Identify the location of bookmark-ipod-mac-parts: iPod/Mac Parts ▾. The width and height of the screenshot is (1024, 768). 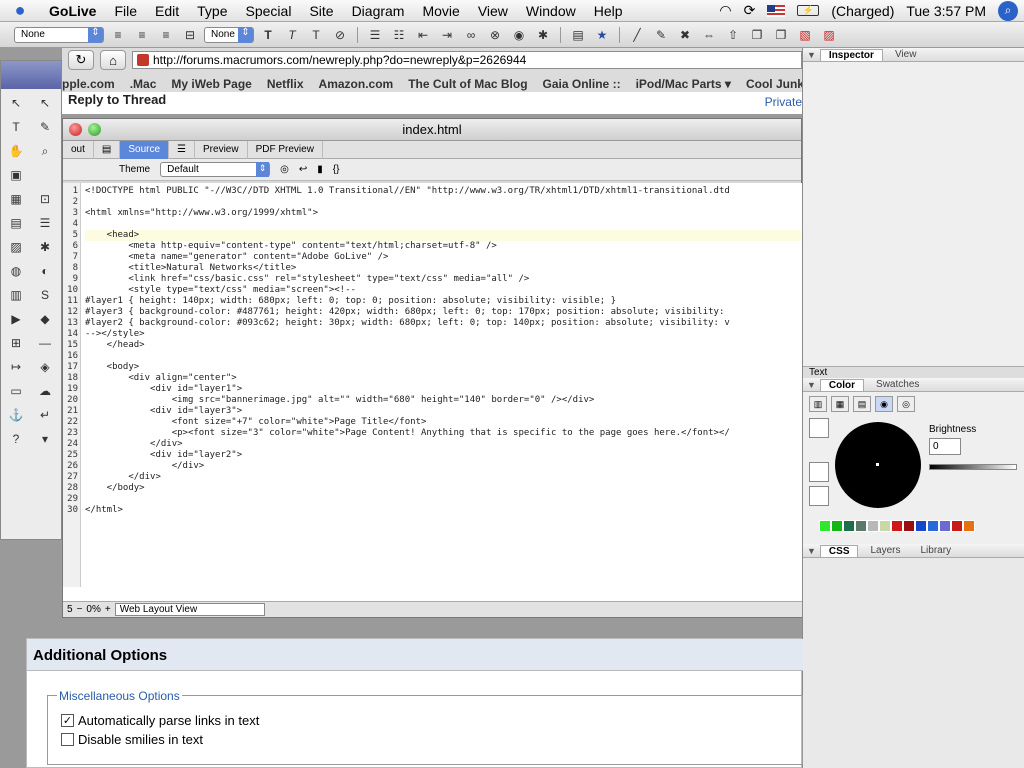
(683, 84).